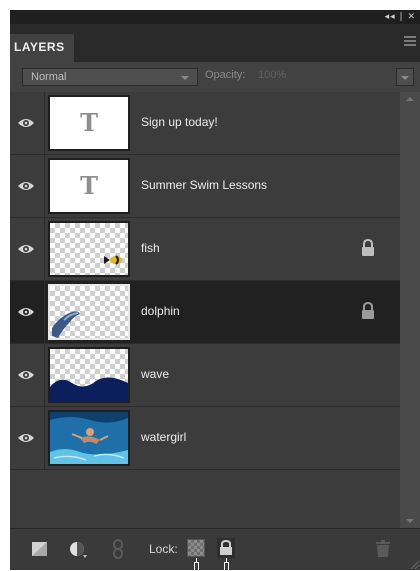 This screenshot has height=571, width=420. What do you see at coordinates (410, 41) in the screenshot?
I see `panel-menu-icon` at bounding box center [410, 41].